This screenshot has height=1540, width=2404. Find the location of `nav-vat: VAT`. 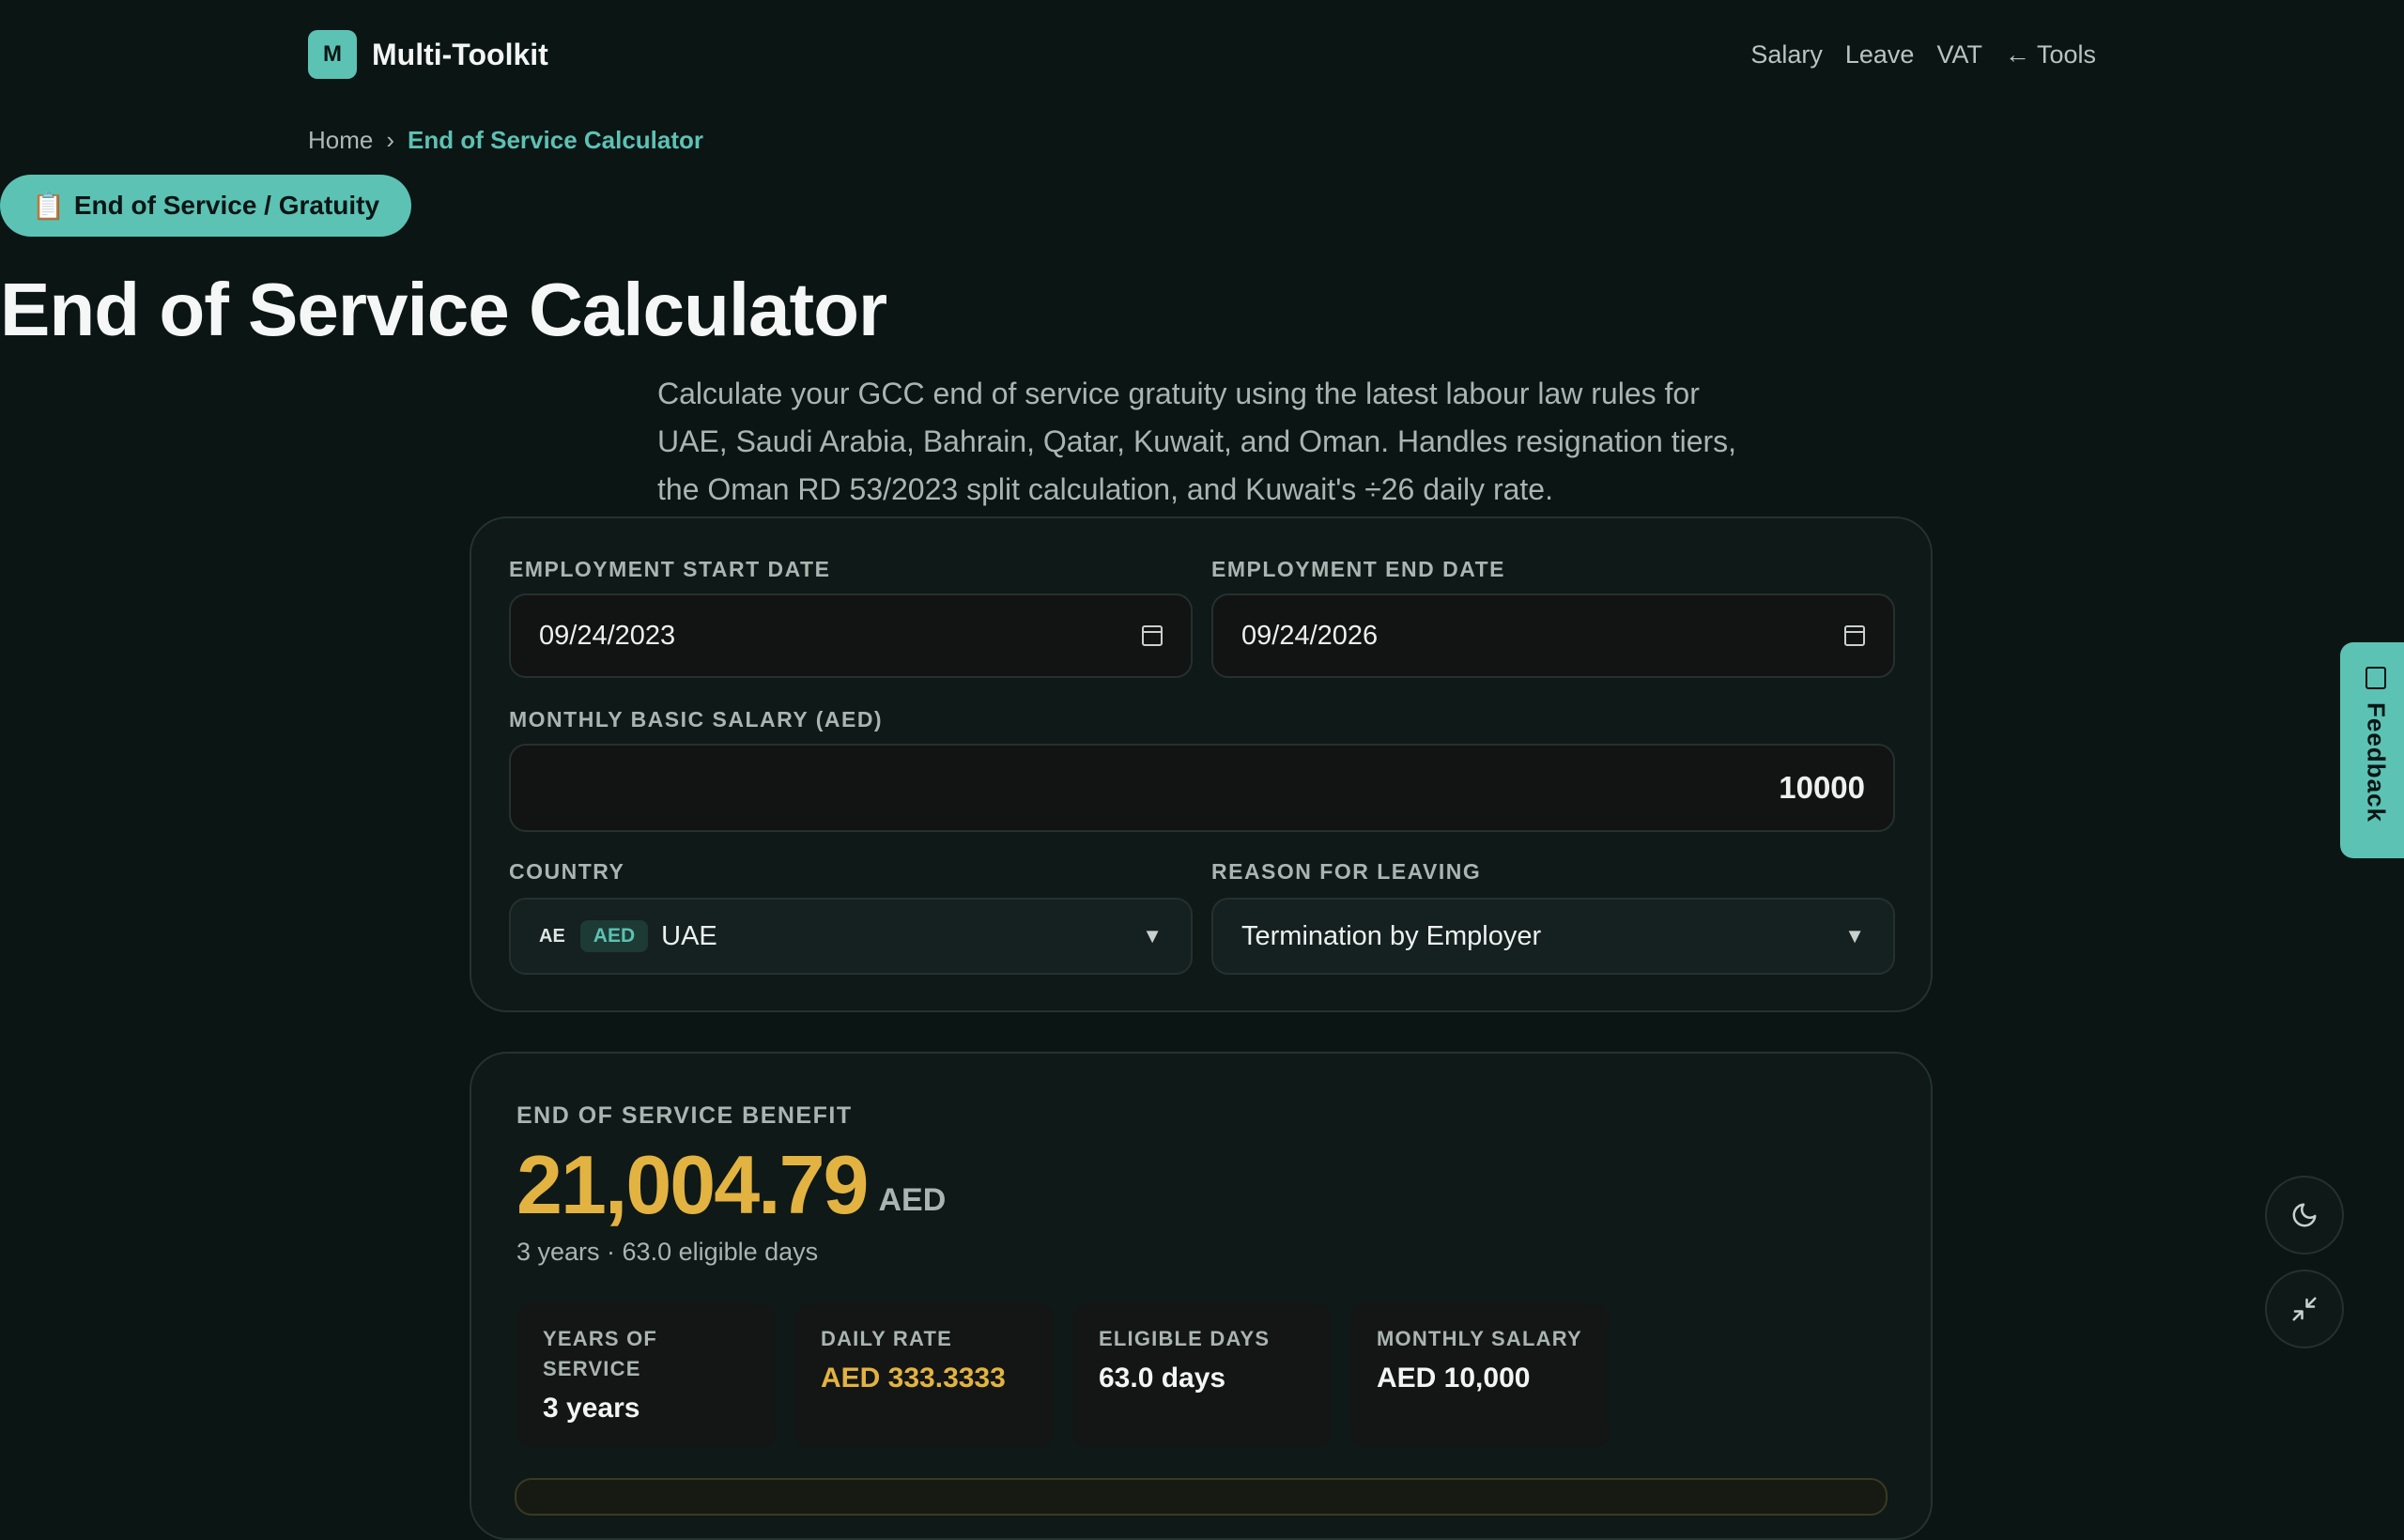

nav-vat: VAT is located at coordinates (1959, 54).